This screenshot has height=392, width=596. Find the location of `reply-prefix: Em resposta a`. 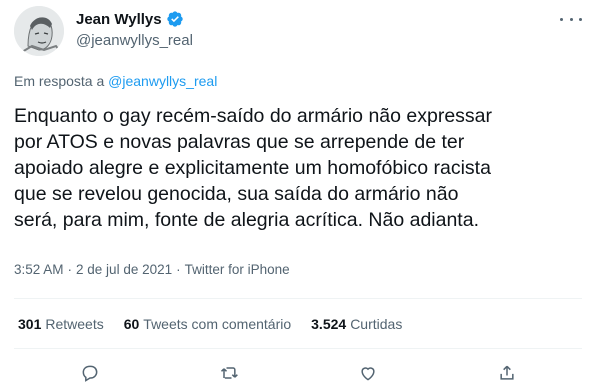

reply-prefix: Em resposta a is located at coordinates (59, 81).